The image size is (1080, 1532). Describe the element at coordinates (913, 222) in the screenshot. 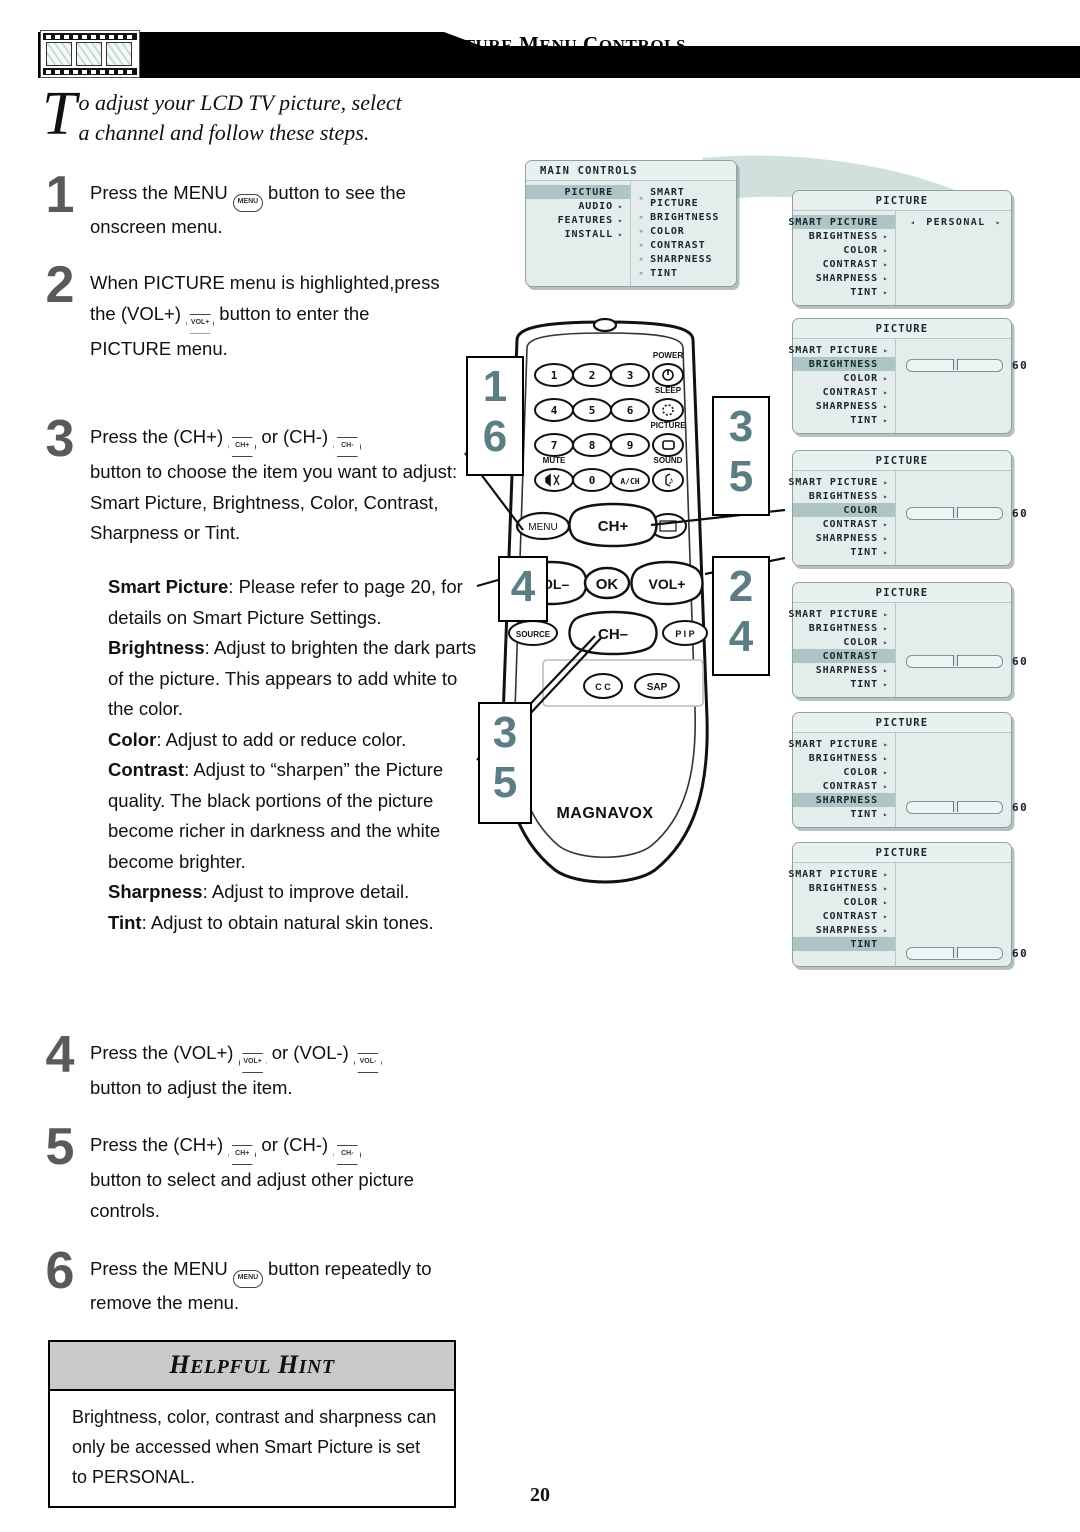

I see `caret-left-icon: ◂` at that location.